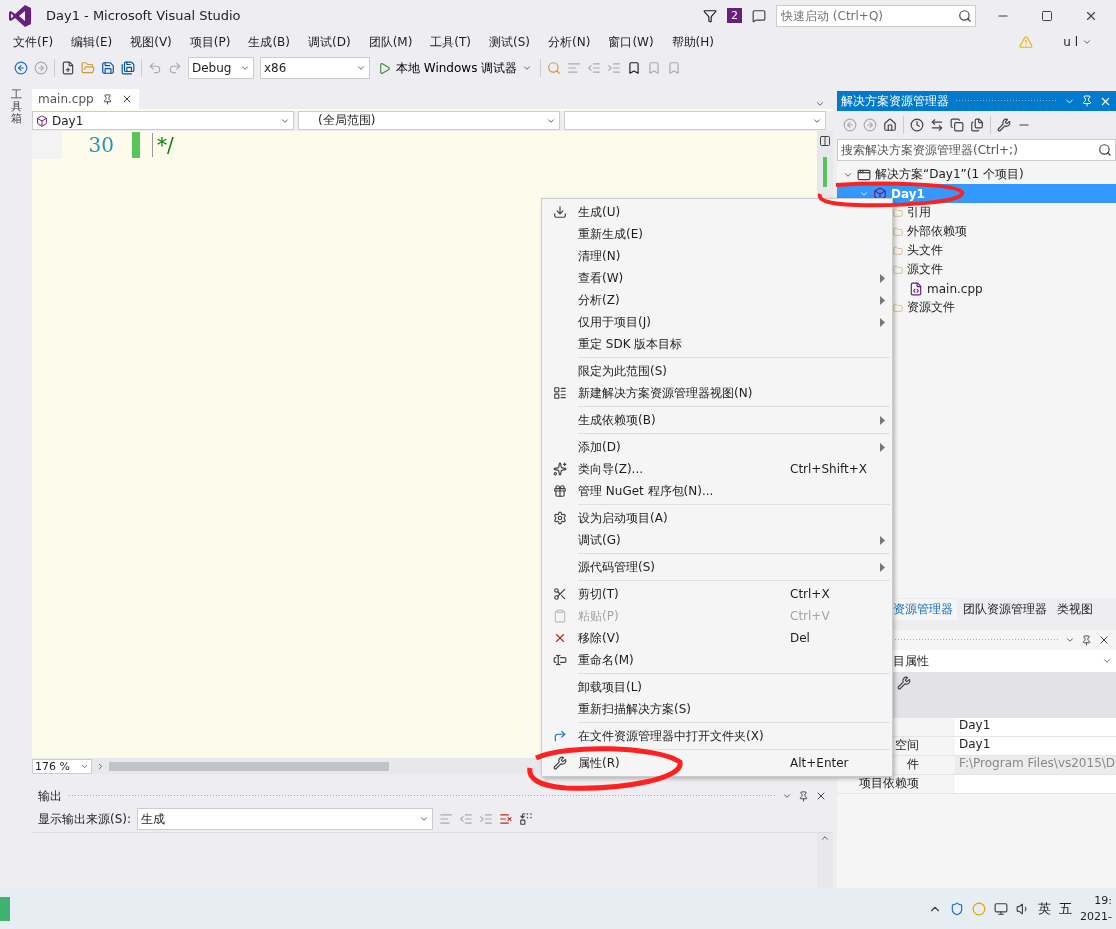 This screenshot has height=929, width=1116. What do you see at coordinates (1045, 908) in the screenshot?
I see `input-language: 英` at bounding box center [1045, 908].